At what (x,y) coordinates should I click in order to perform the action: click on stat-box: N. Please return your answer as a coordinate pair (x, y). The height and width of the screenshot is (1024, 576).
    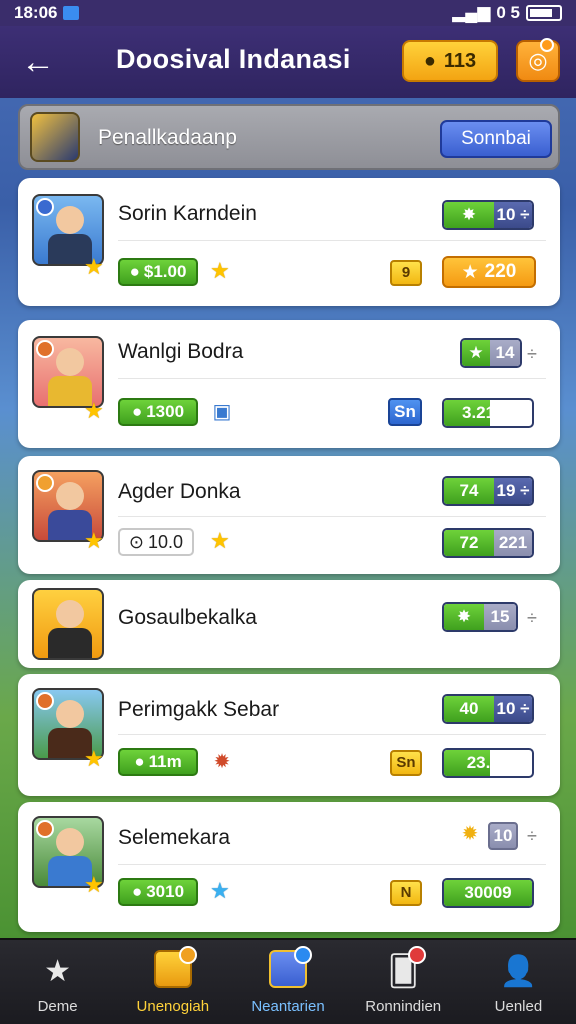
    Looking at the image, I should click on (406, 893).